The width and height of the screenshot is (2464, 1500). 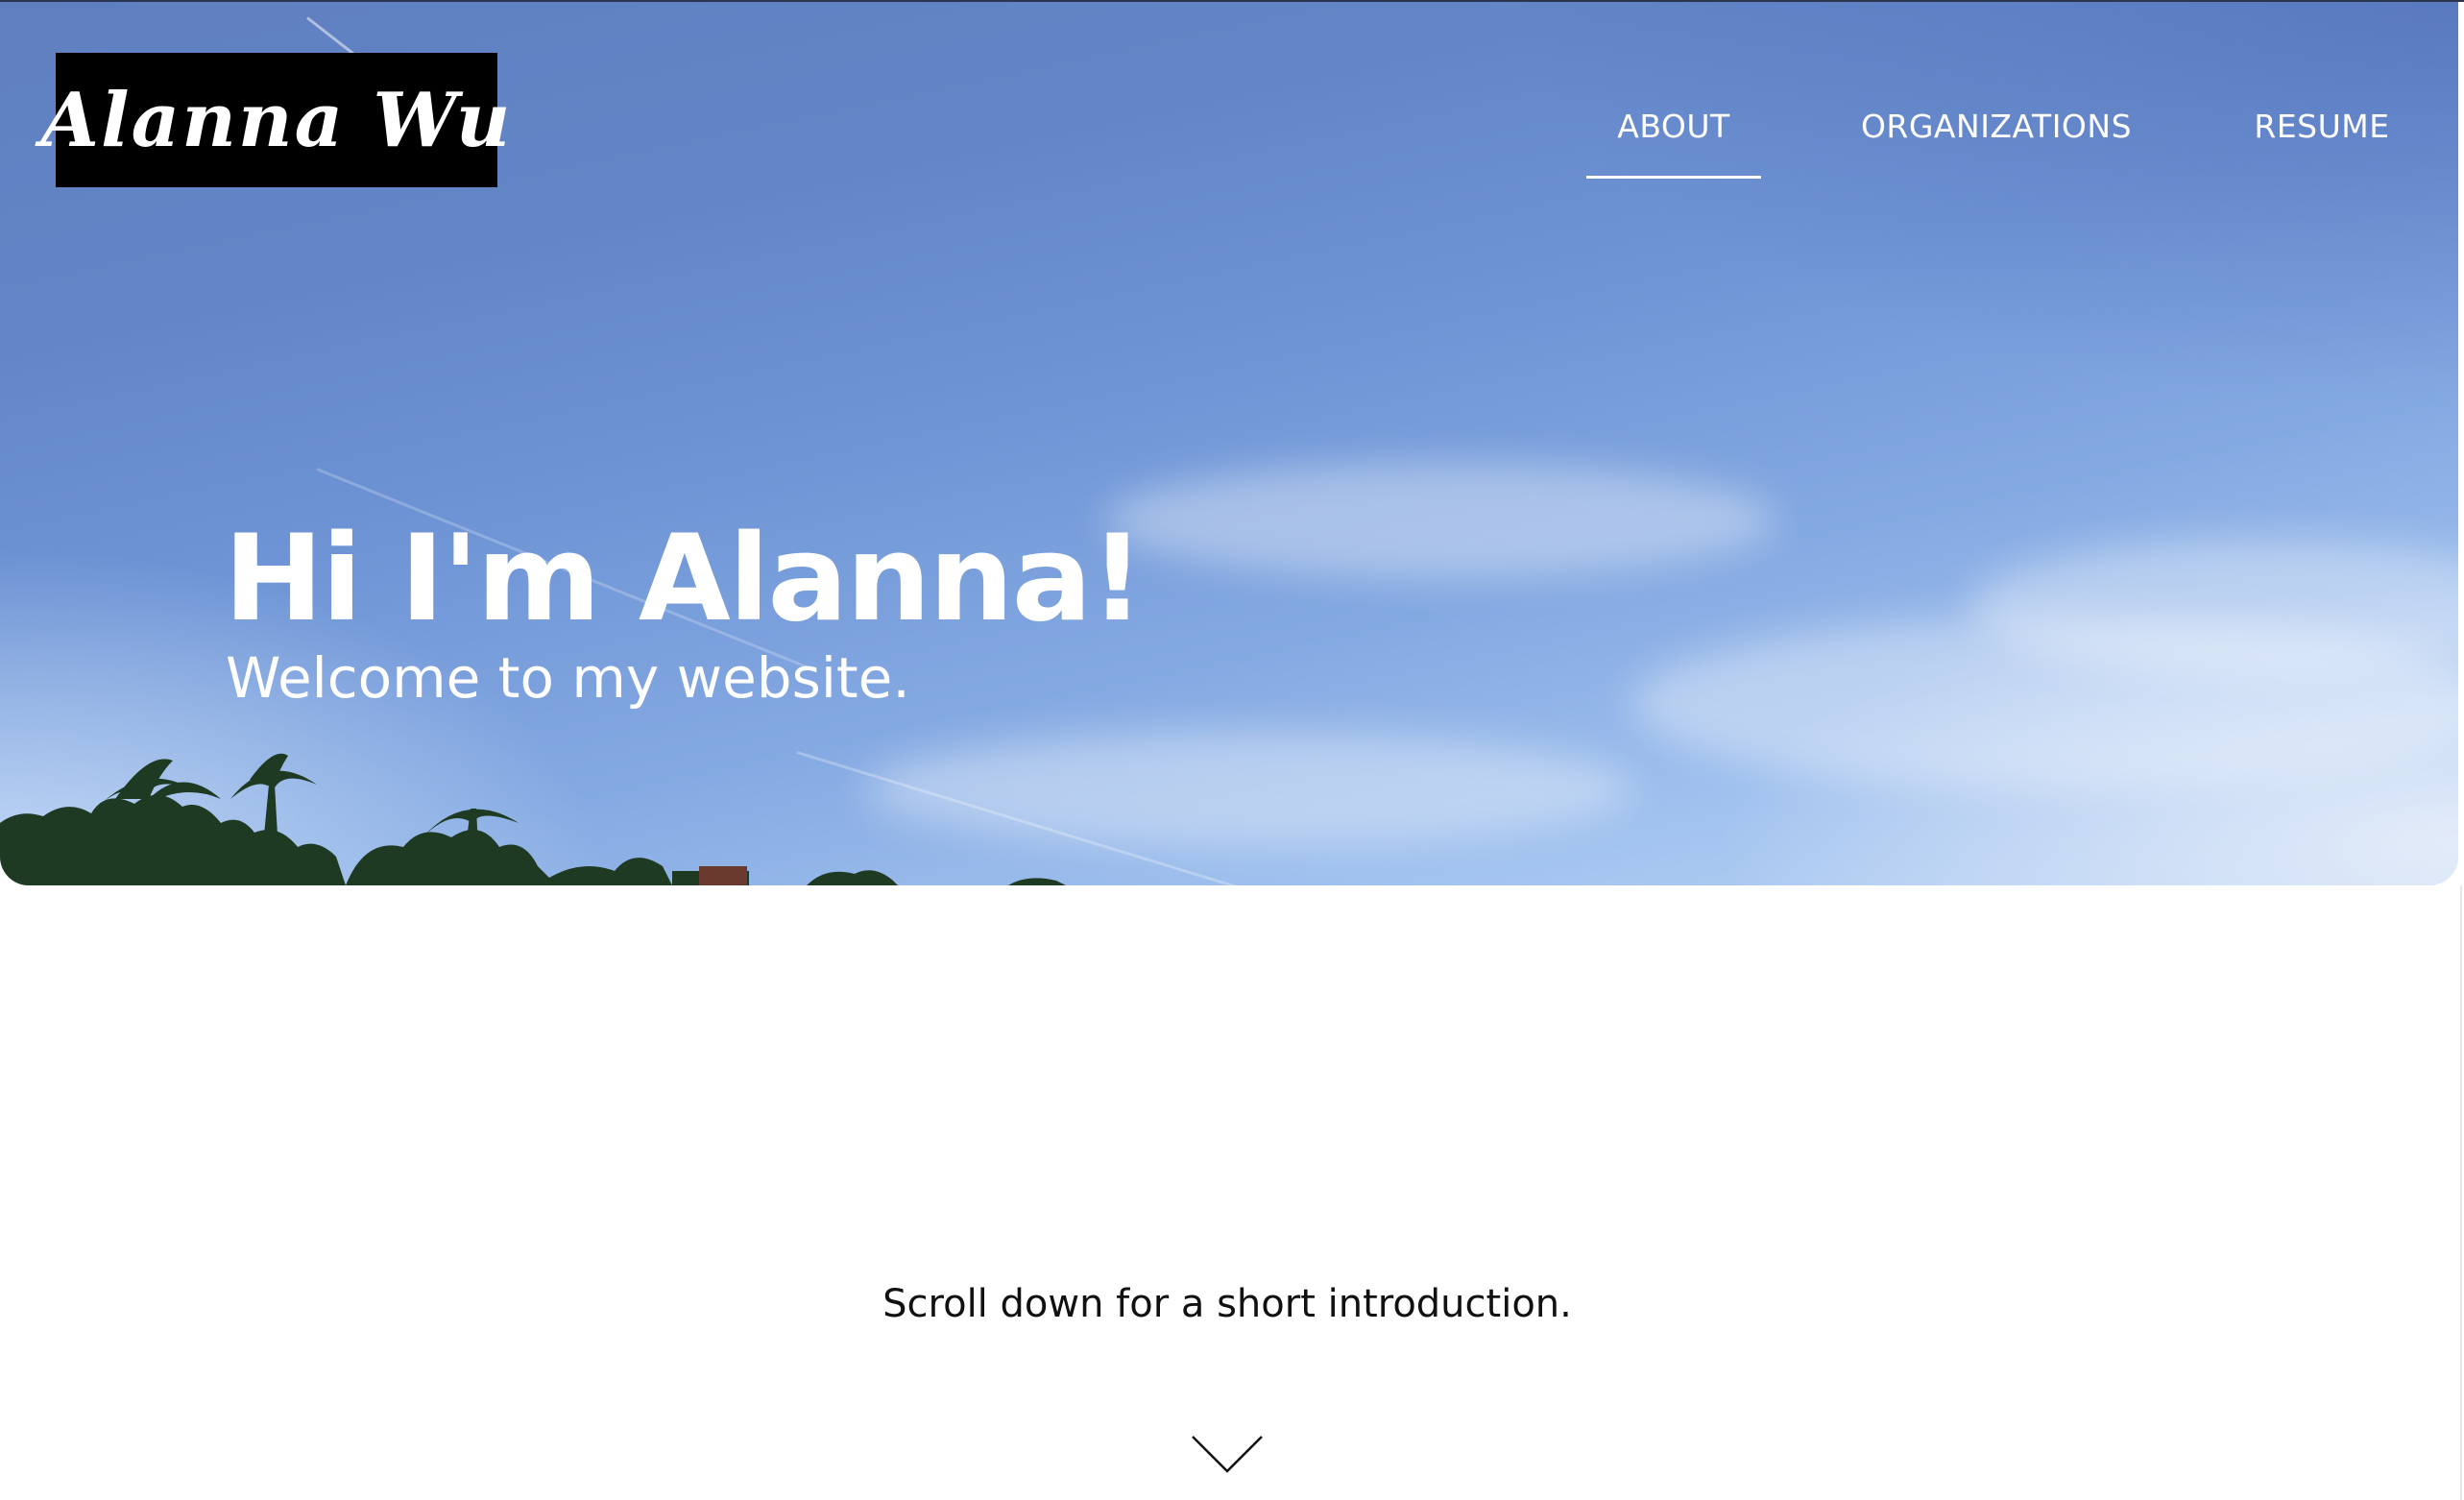 What do you see at coordinates (1997, 137) in the screenshot?
I see `nav-item-organizations: ORGANIZATIONS` at bounding box center [1997, 137].